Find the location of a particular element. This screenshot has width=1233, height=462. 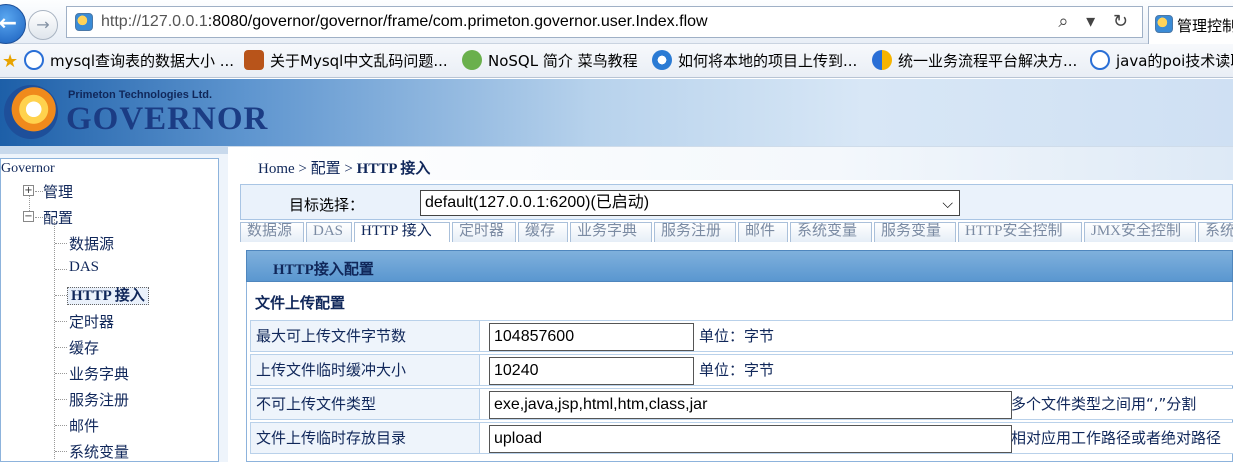

tree-leaf-http-access: HTTP 接入 is located at coordinates (108, 294).